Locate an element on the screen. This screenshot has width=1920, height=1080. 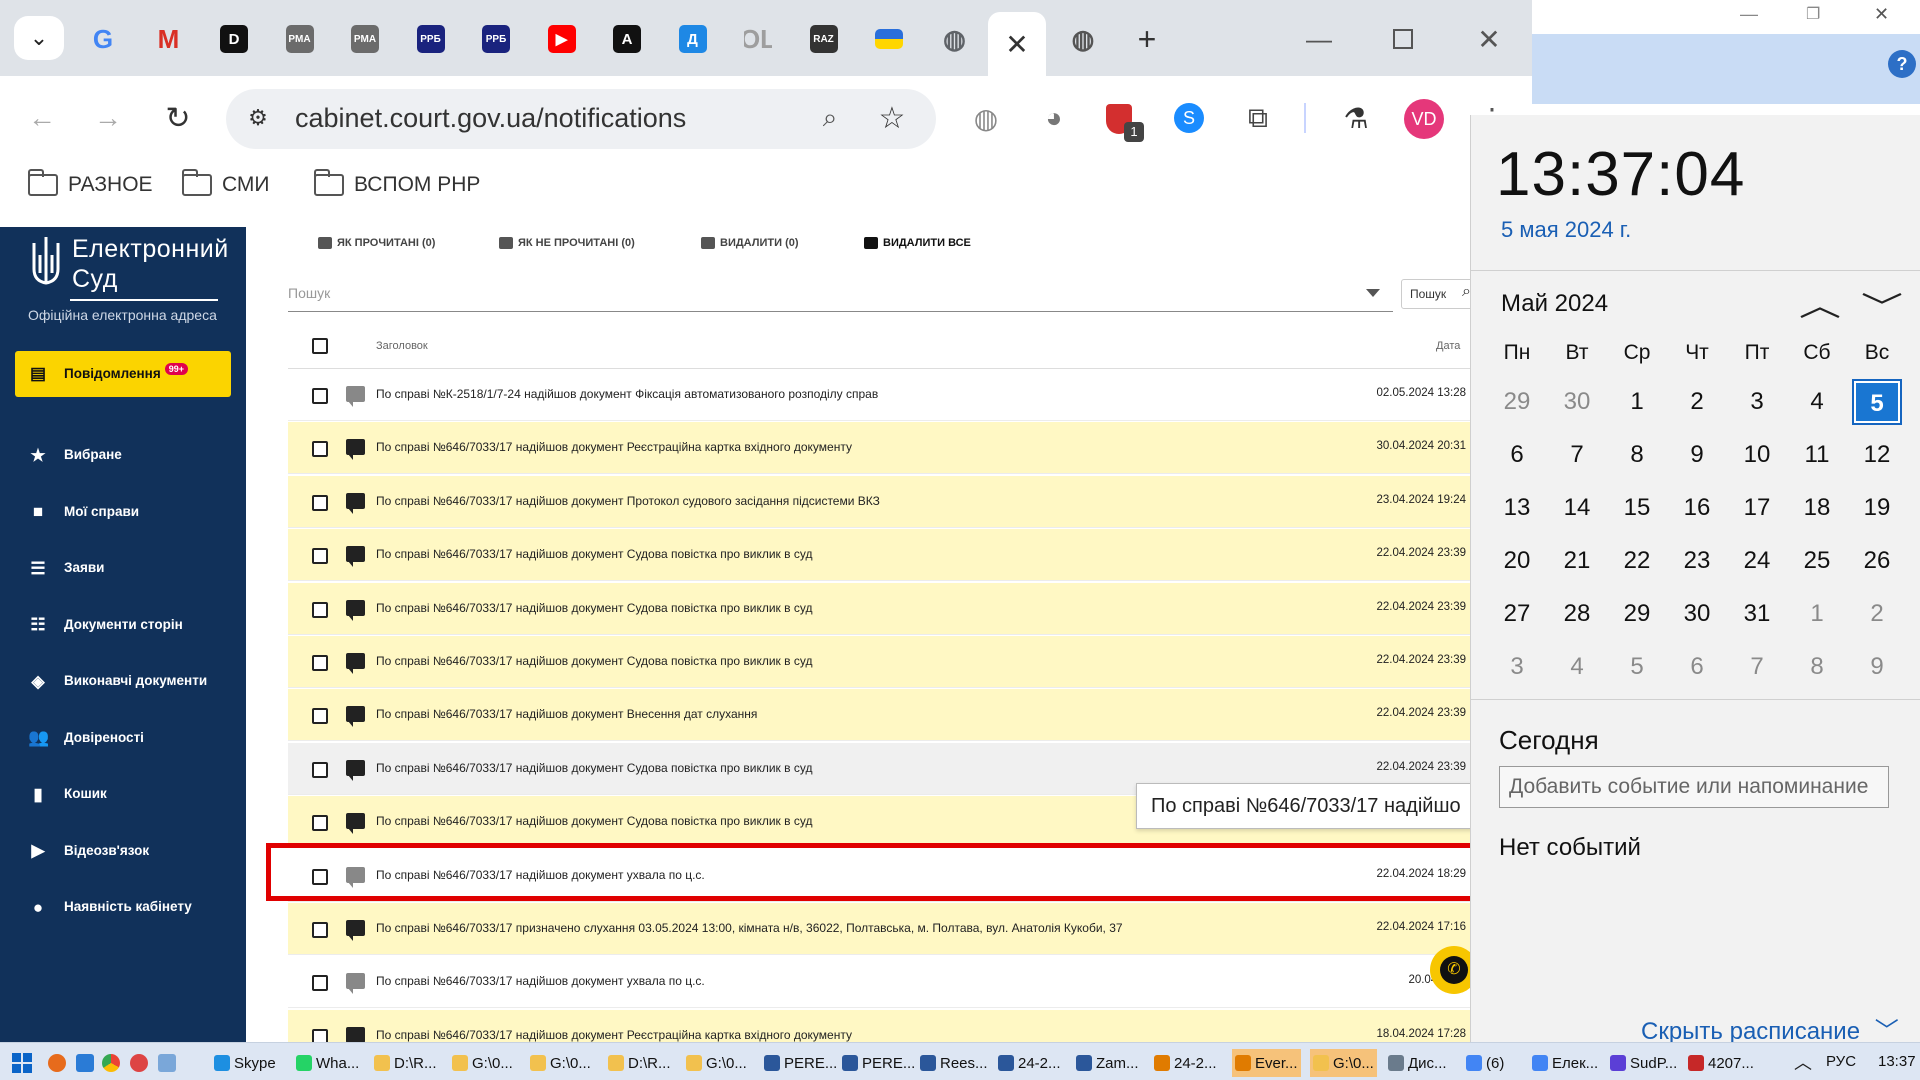
calendar-day: 30 is located at coordinates (1697, 614).